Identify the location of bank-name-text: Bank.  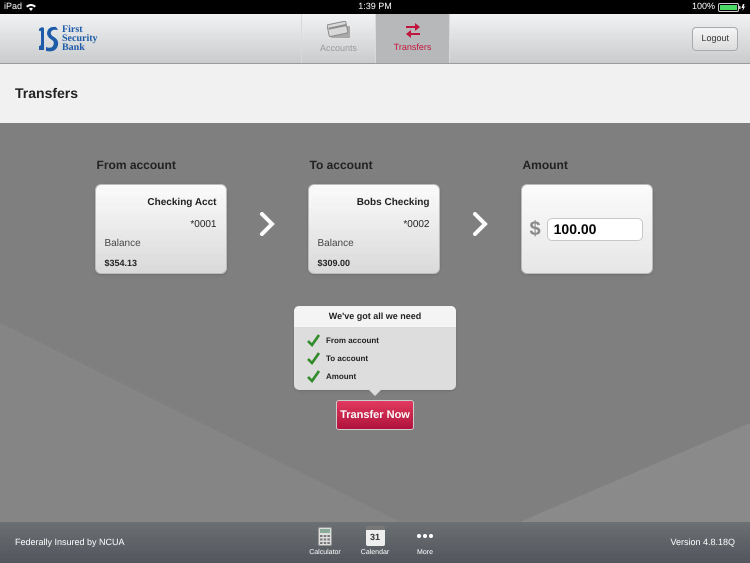
(73, 47).